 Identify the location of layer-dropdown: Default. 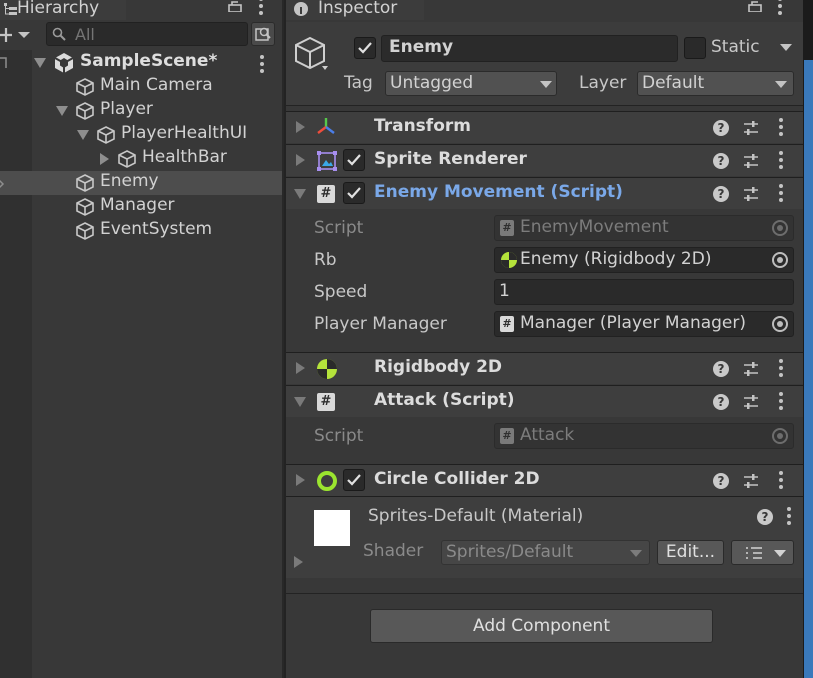
(715, 83).